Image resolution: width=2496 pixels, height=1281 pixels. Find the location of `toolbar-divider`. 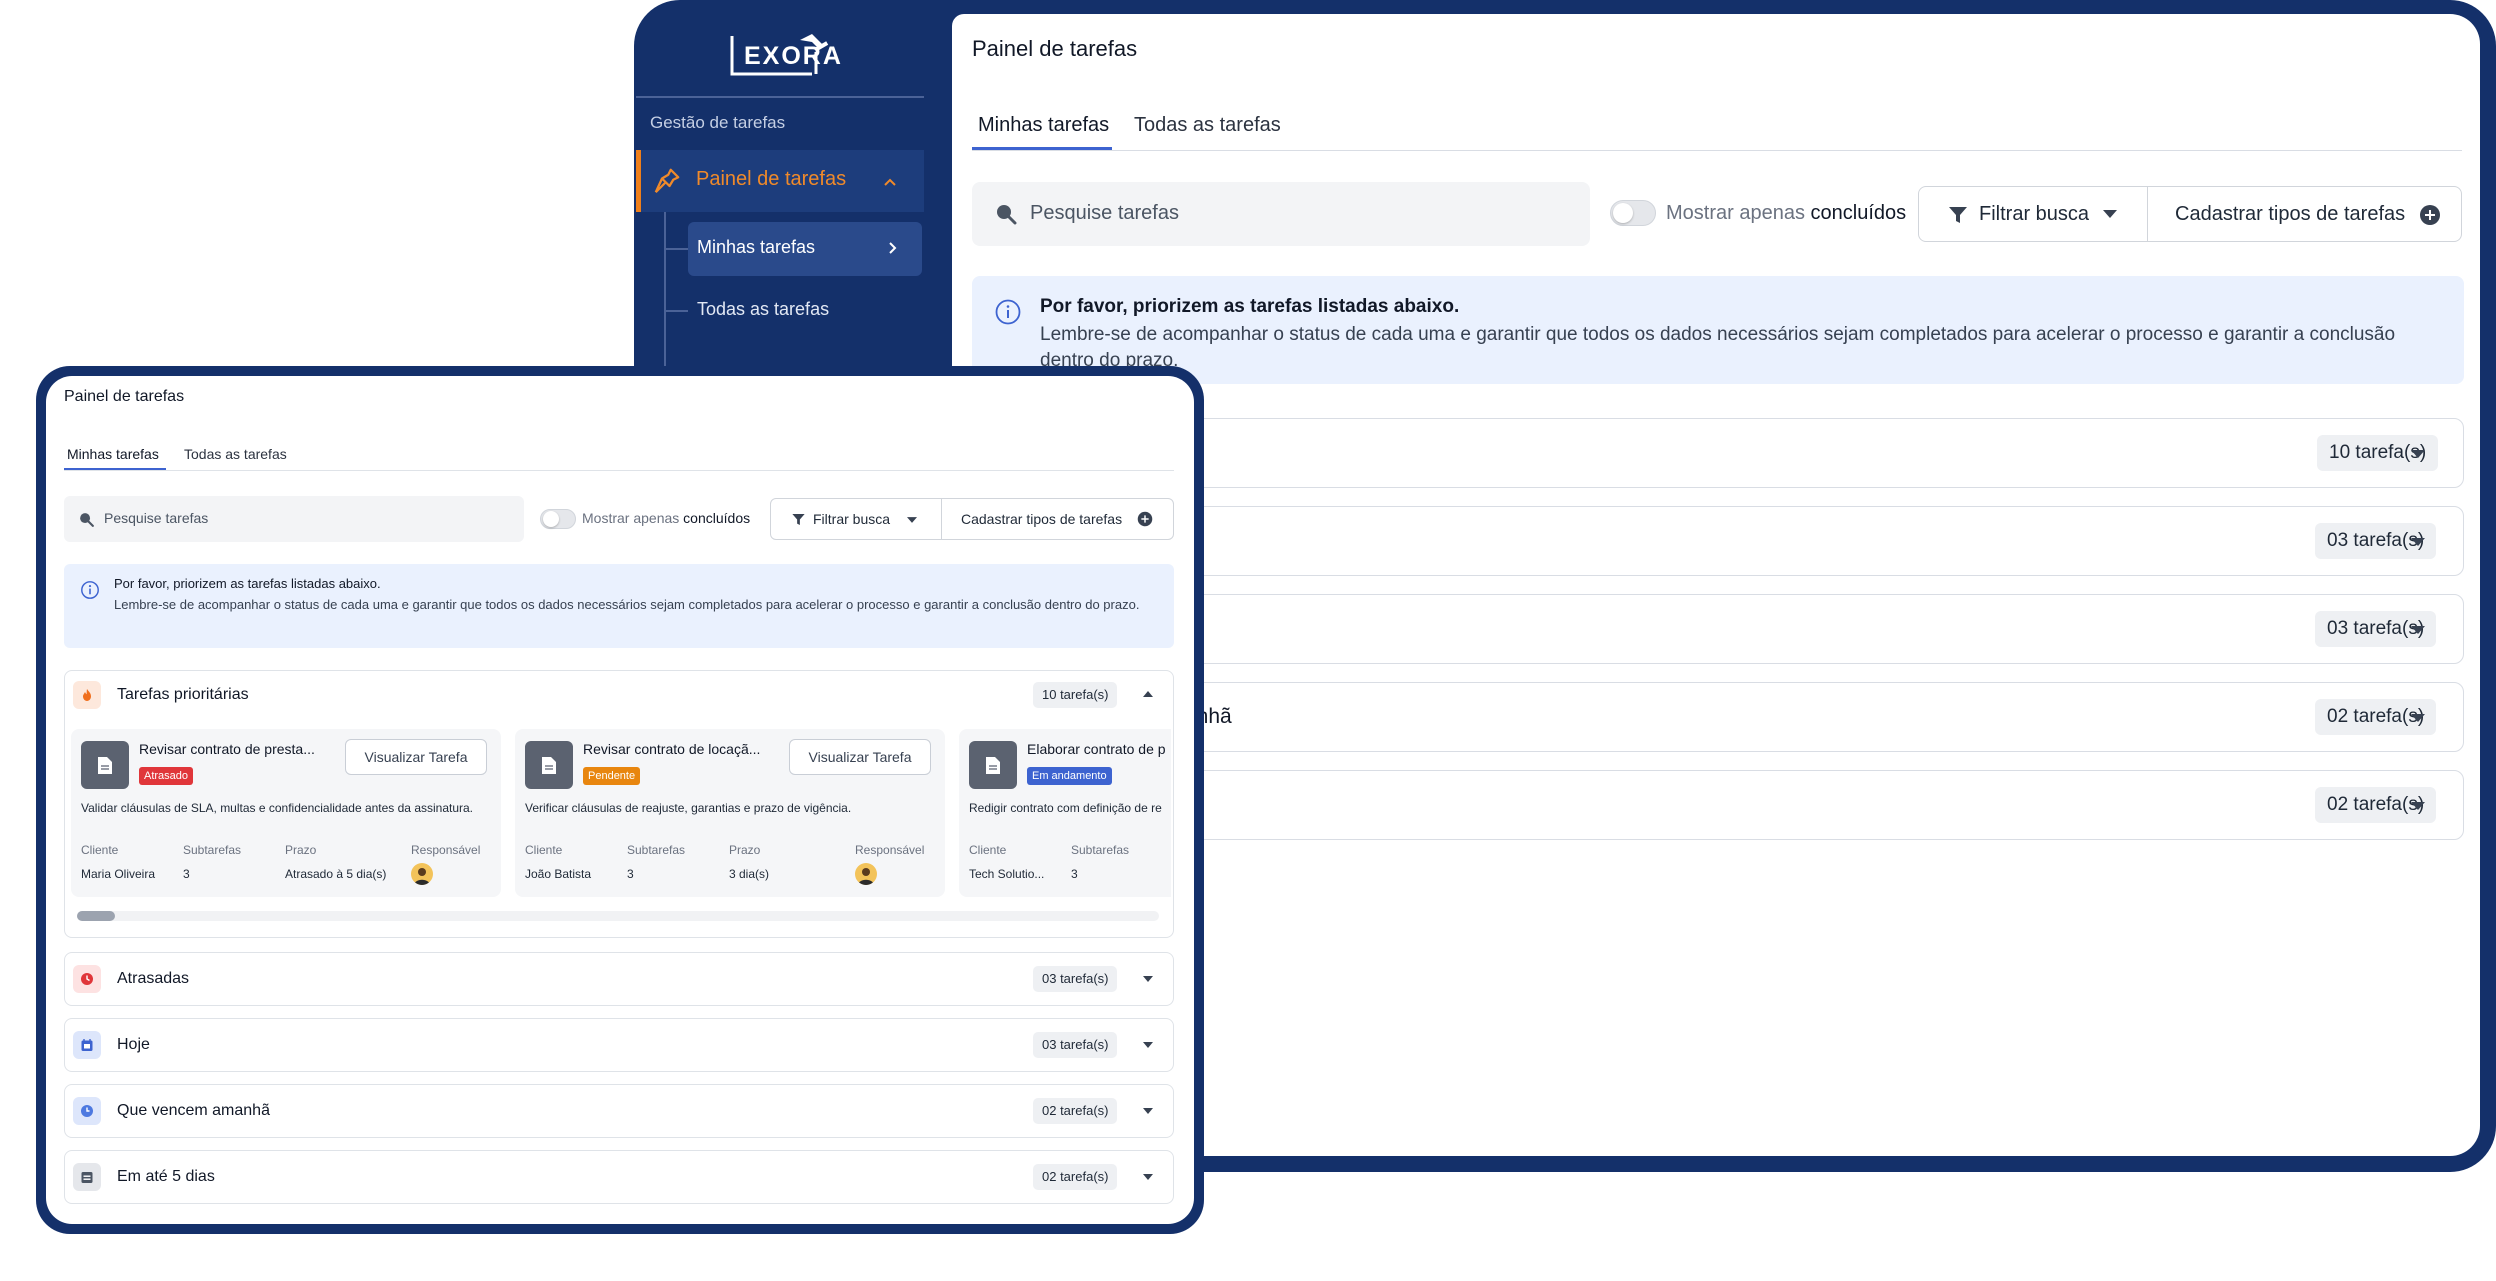

toolbar-divider is located at coordinates (941, 519).